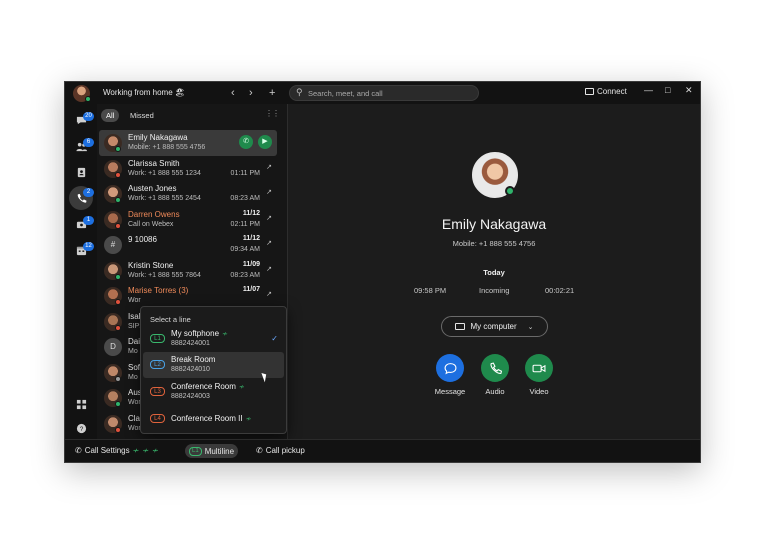  What do you see at coordinates (88, 220) in the screenshot?
I see `meetings-badge: 1` at bounding box center [88, 220].